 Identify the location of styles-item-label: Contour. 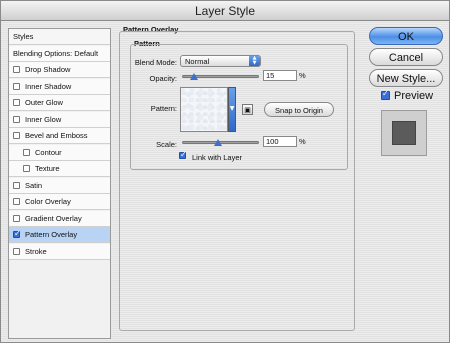
(48, 152).